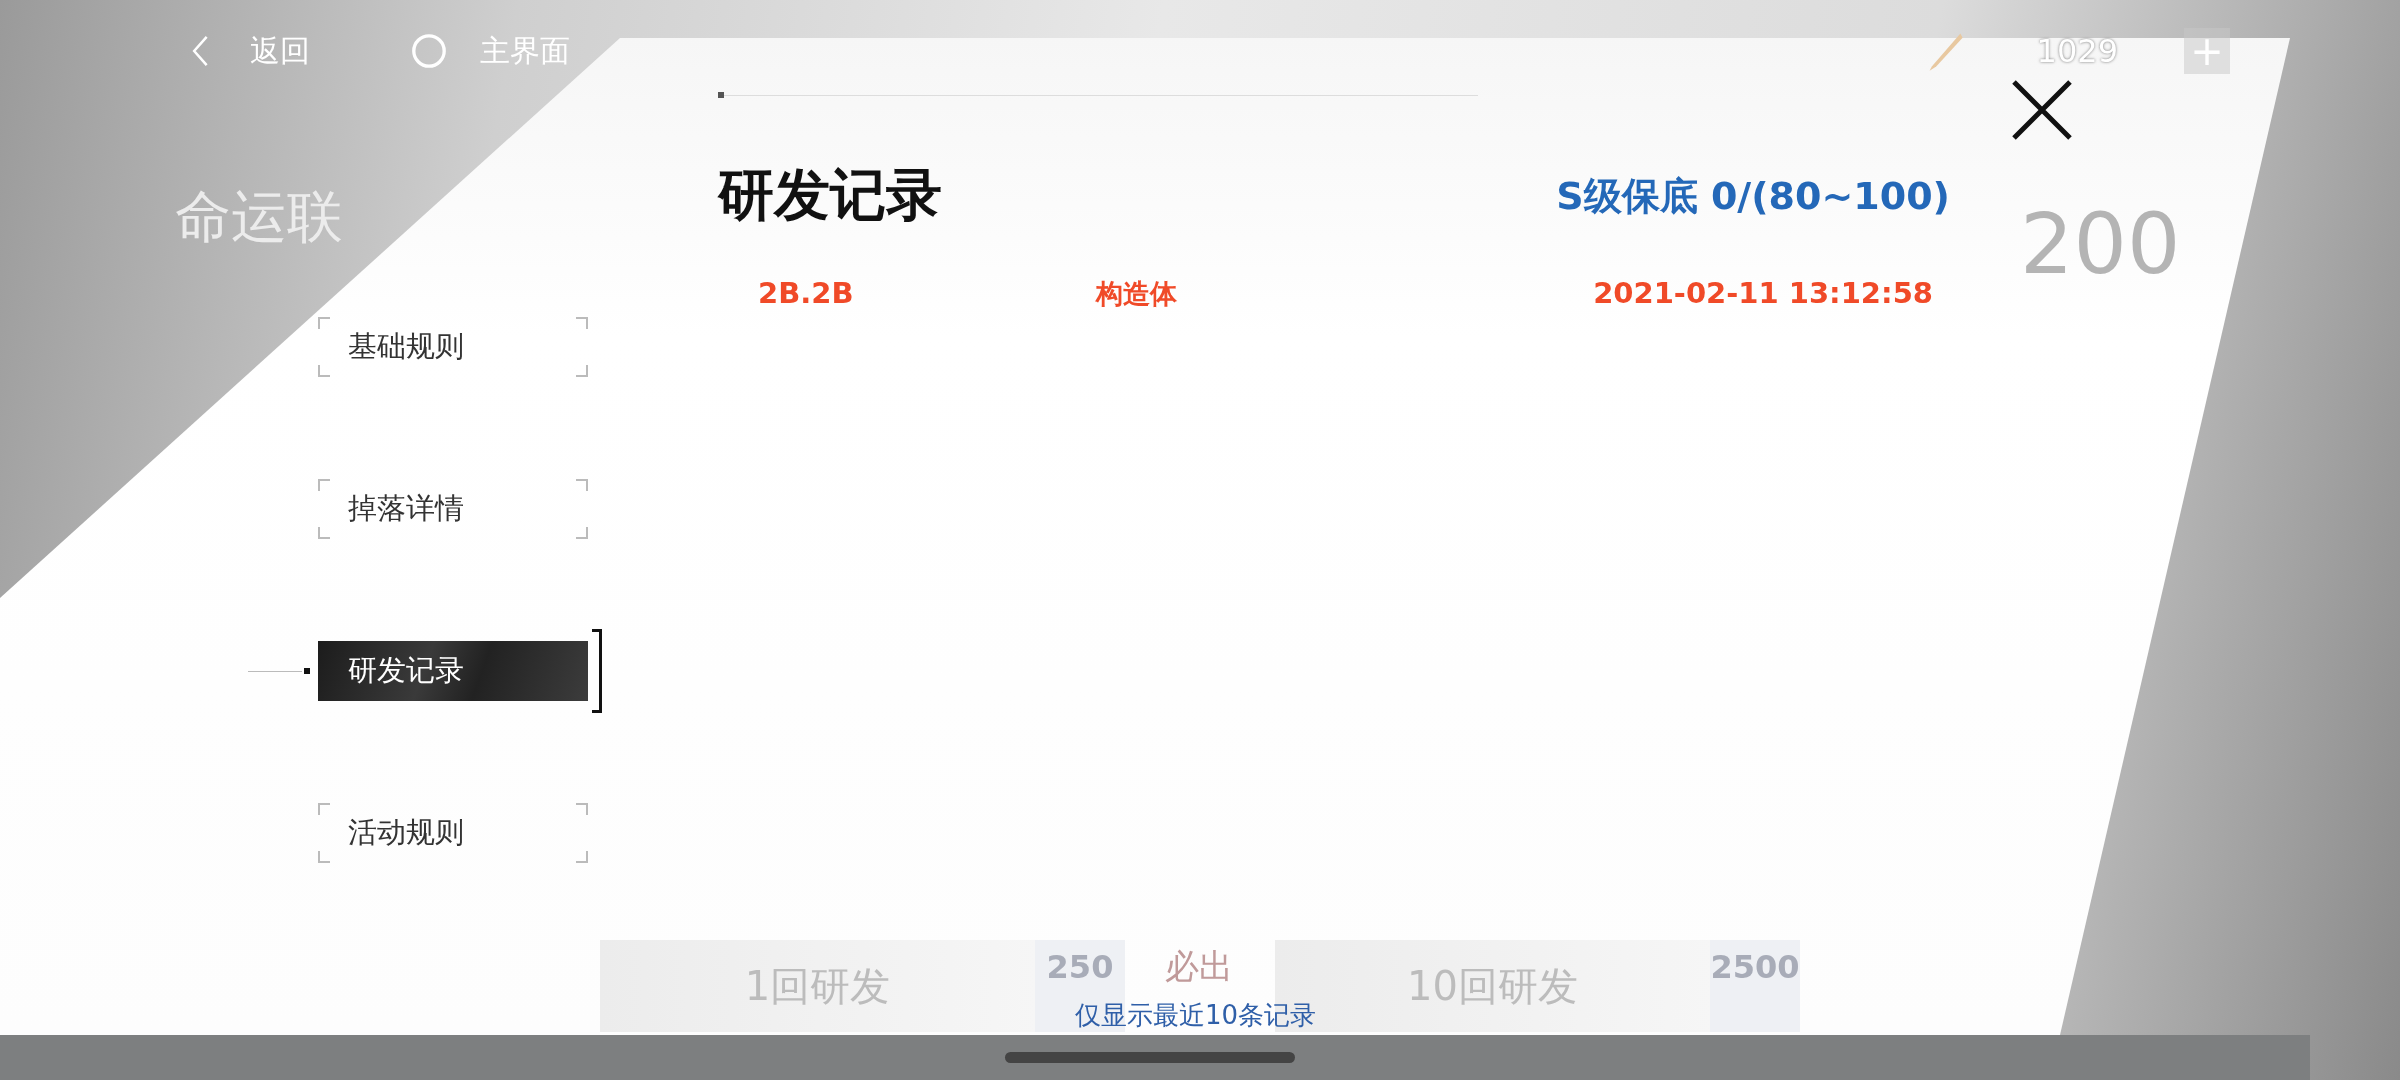  Describe the element at coordinates (453, 347) in the screenshot. I see `menu-tab: 基础规则` at that location.